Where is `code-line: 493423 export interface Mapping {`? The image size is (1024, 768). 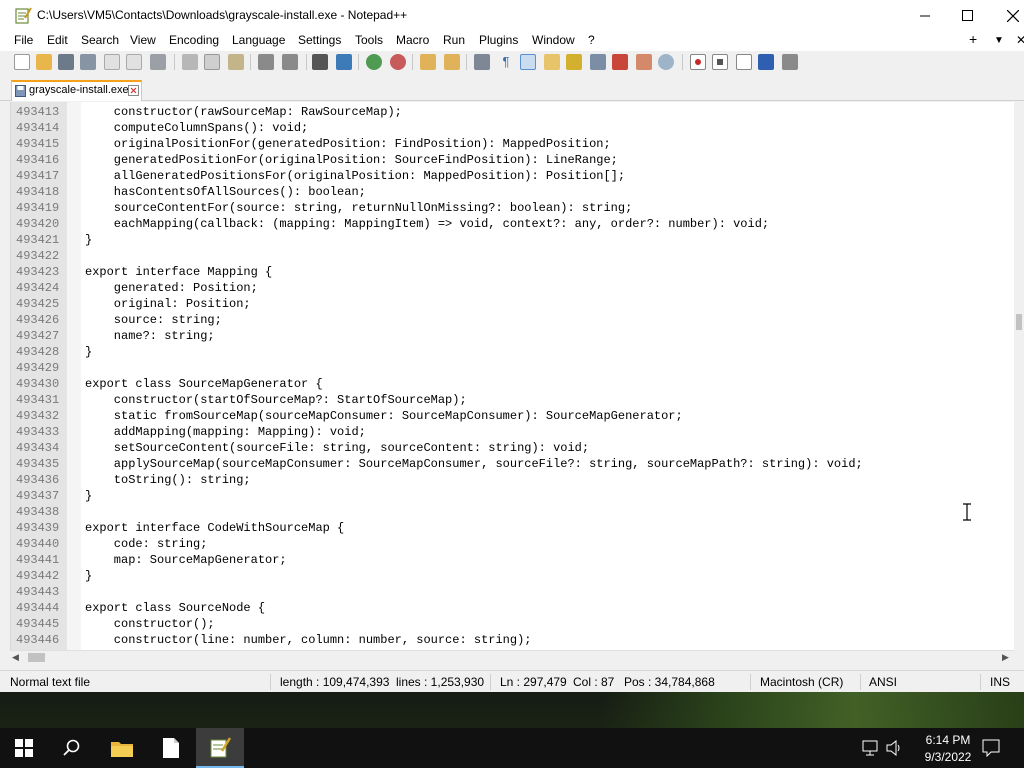
code-line: 493423 export interface Mapping { is located at coordinates (513, 272).